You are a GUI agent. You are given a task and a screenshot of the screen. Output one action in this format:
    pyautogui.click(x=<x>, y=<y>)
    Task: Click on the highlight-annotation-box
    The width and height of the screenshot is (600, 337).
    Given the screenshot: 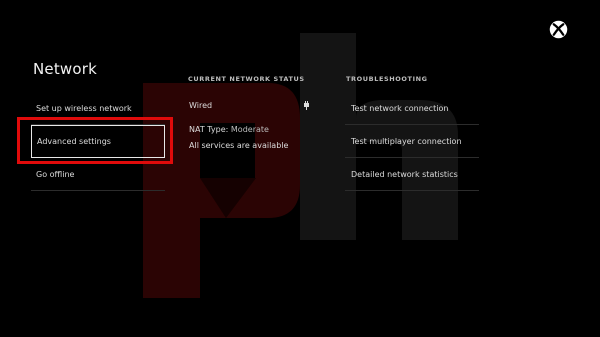 What is the action you would take?
    pyautogui.click(x=95, y=140)
    